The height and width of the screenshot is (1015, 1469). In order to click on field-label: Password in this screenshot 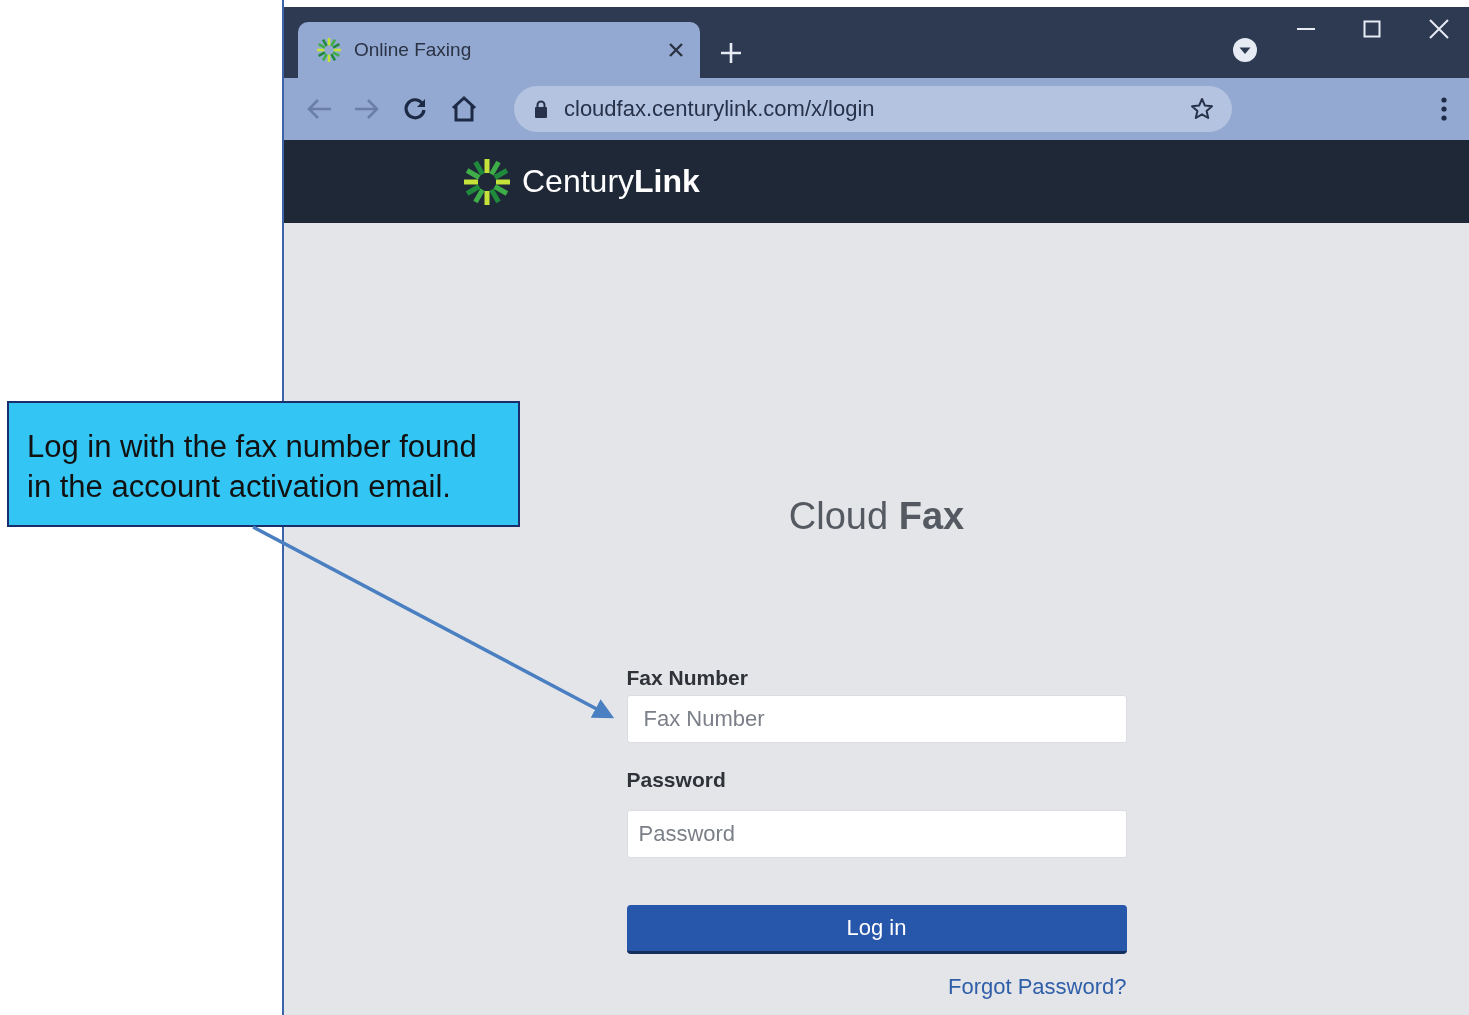, I will do `click(676, 780)`.